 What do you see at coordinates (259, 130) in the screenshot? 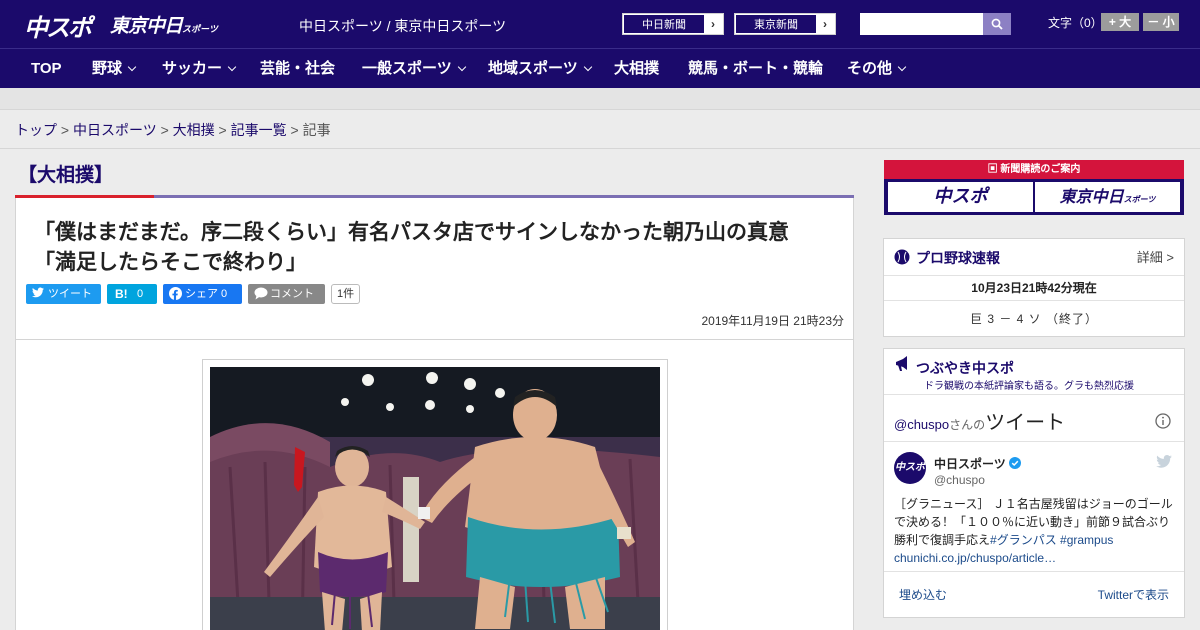
I see `breadcrumb-article-list: 記事一覧` at bounding box center [259, 130].